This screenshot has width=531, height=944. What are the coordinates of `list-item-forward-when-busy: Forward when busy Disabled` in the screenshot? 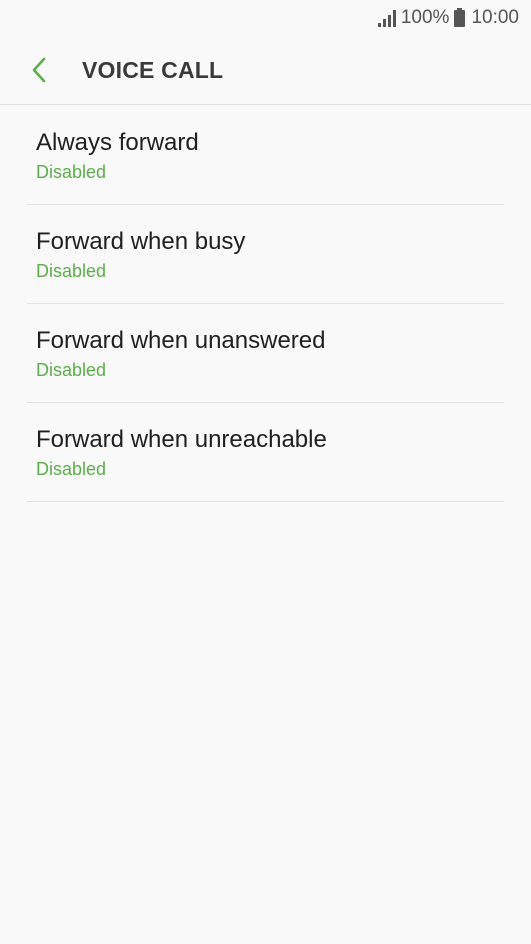 It's located at (265, 254).